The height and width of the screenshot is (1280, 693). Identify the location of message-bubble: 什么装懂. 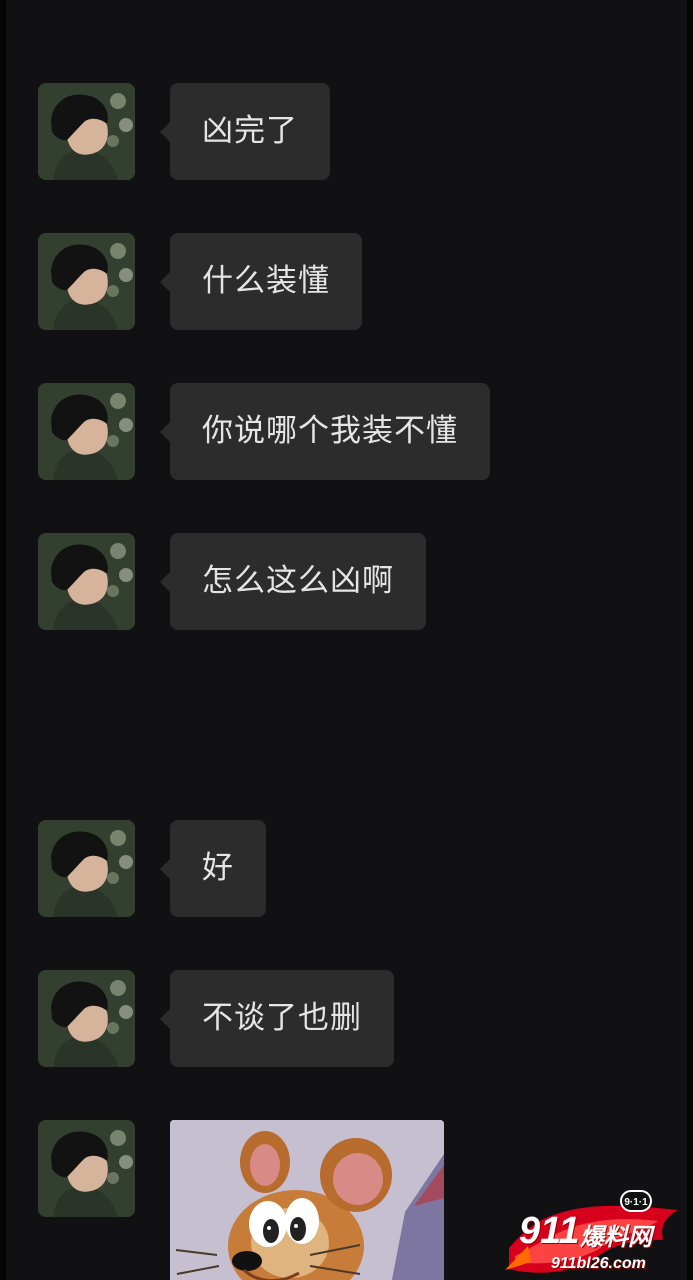
(261, 281).